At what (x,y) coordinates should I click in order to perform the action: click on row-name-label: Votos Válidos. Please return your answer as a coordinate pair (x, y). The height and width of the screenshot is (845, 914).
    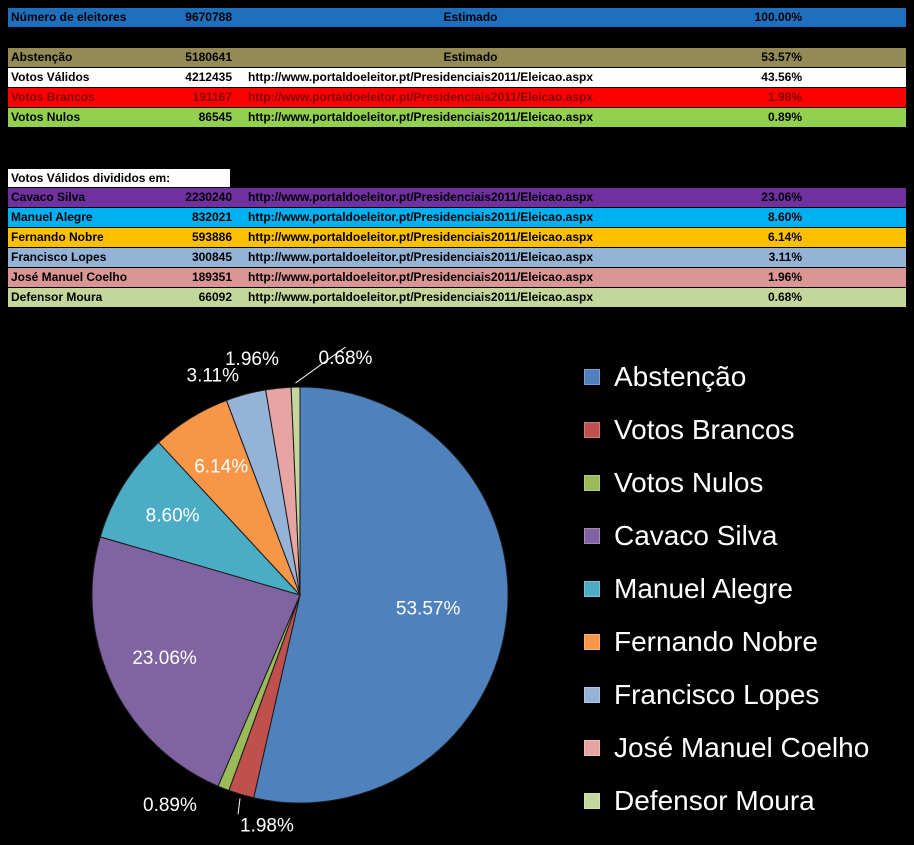
    Looking at the image, I should click on (50, 77).